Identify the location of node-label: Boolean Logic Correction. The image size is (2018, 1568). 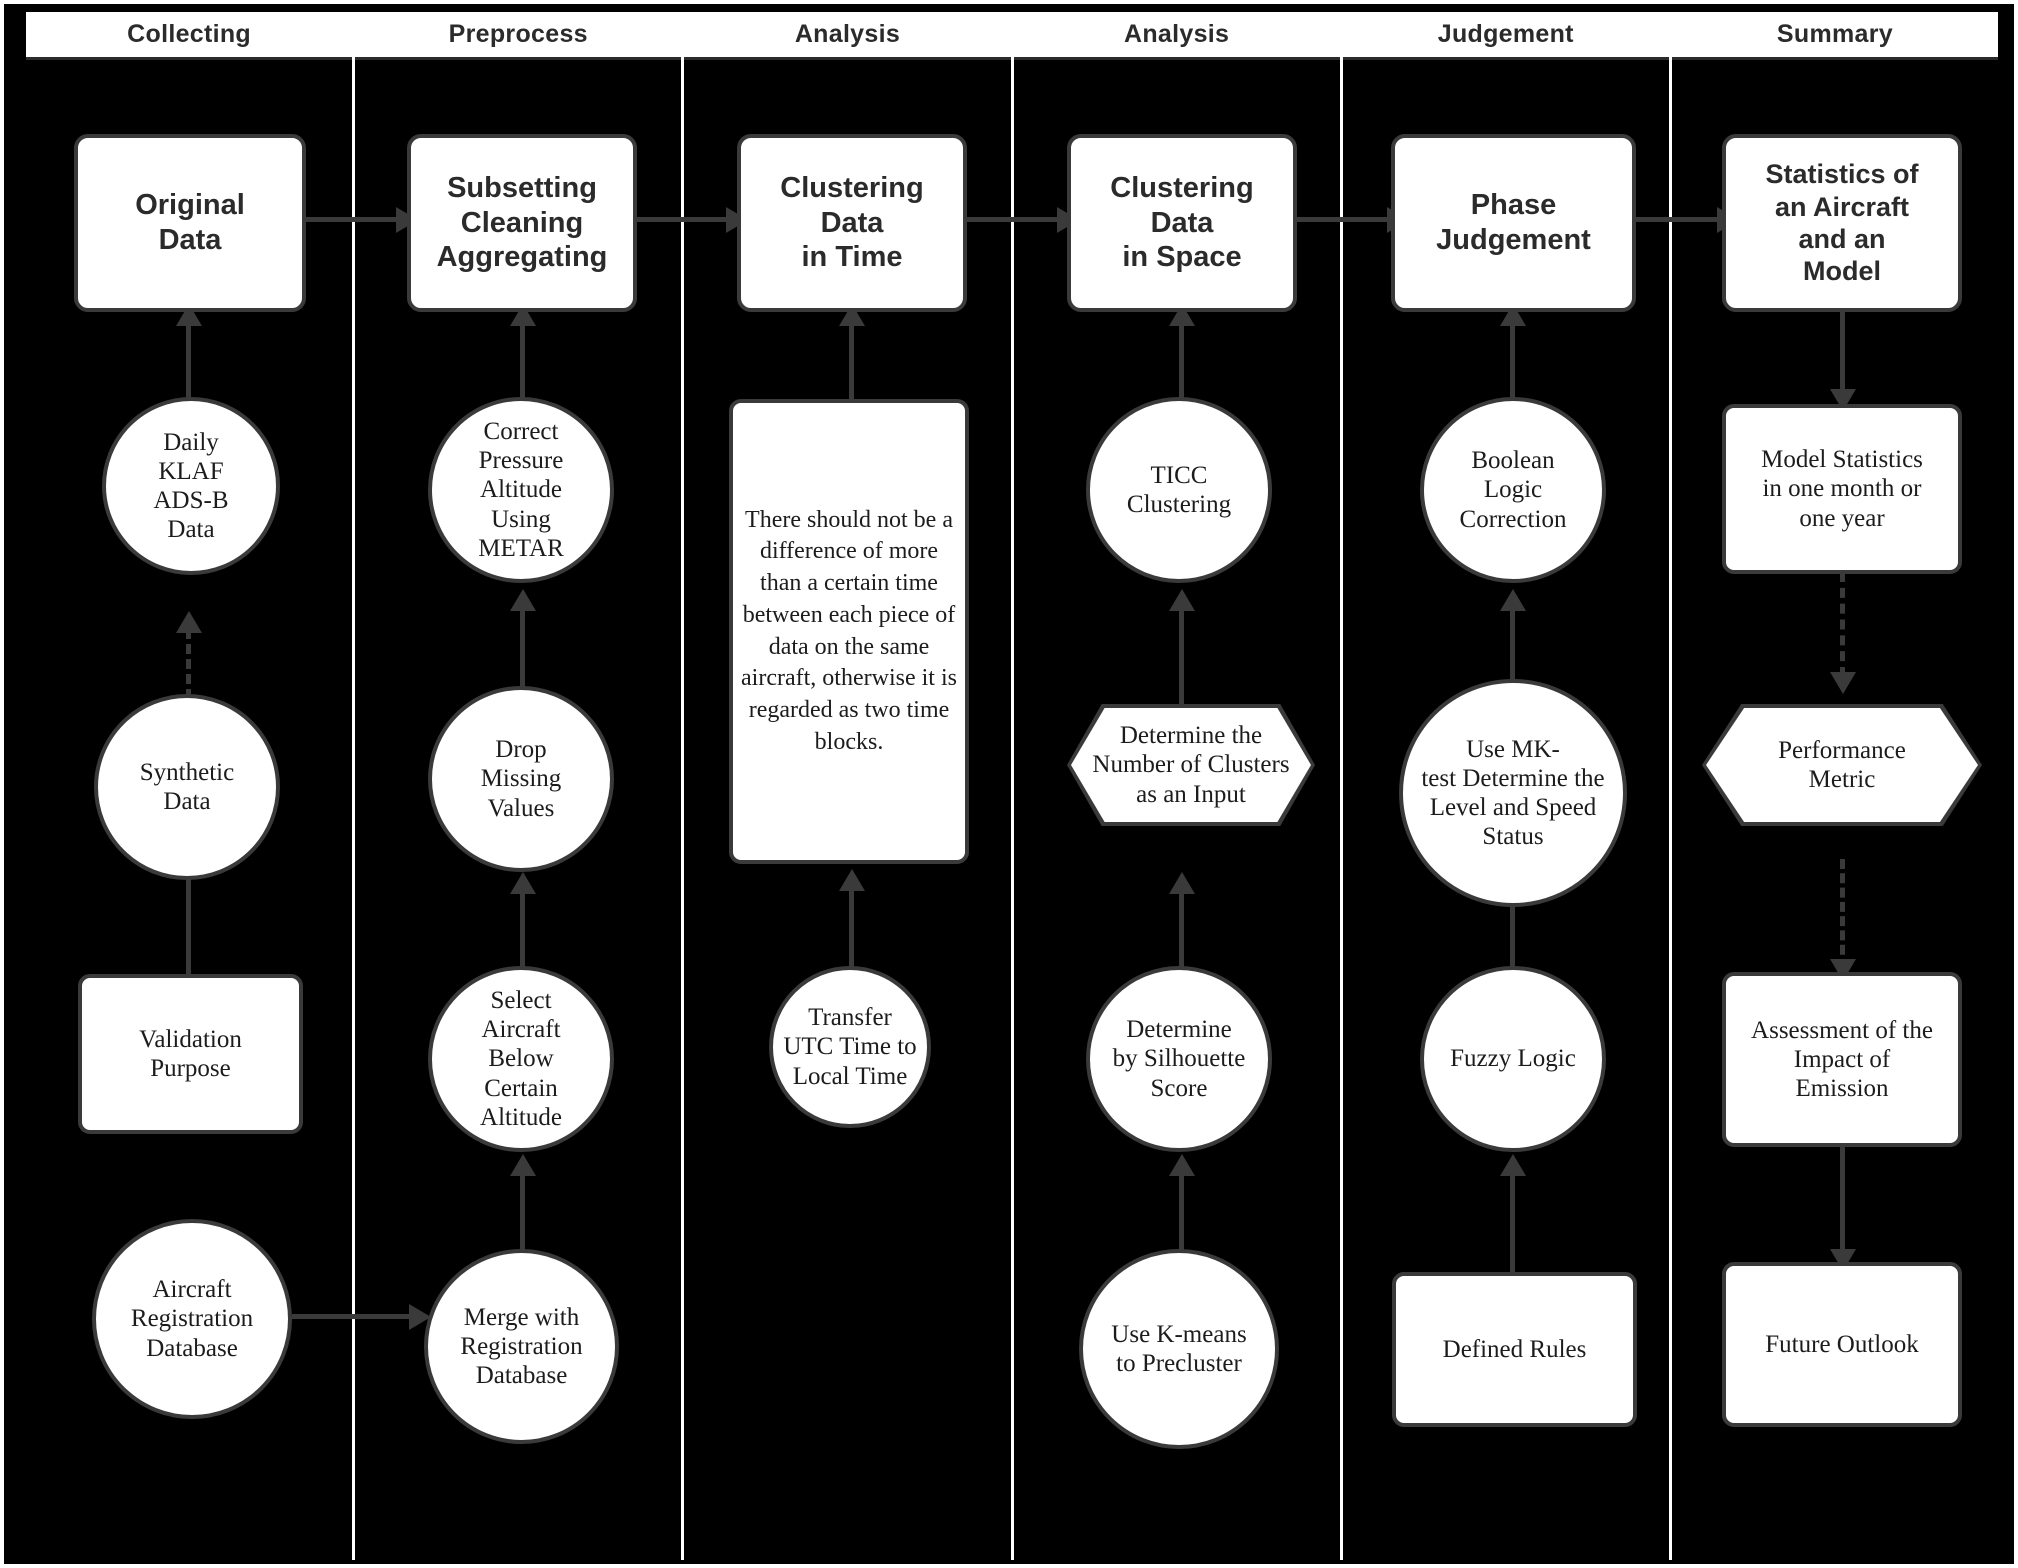
(1513, 490).